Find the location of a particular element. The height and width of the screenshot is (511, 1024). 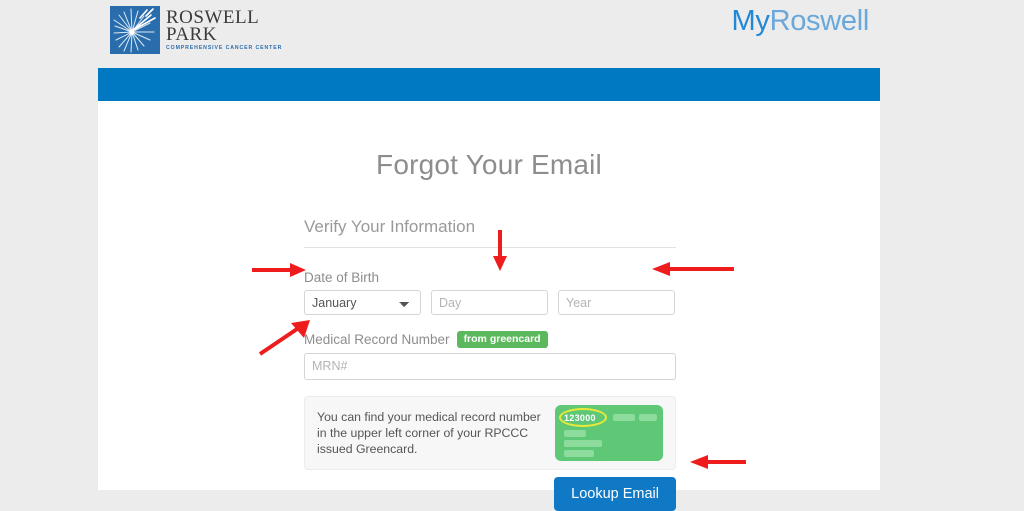

greencard-number: 123000 is located at coordinates (580, 417).